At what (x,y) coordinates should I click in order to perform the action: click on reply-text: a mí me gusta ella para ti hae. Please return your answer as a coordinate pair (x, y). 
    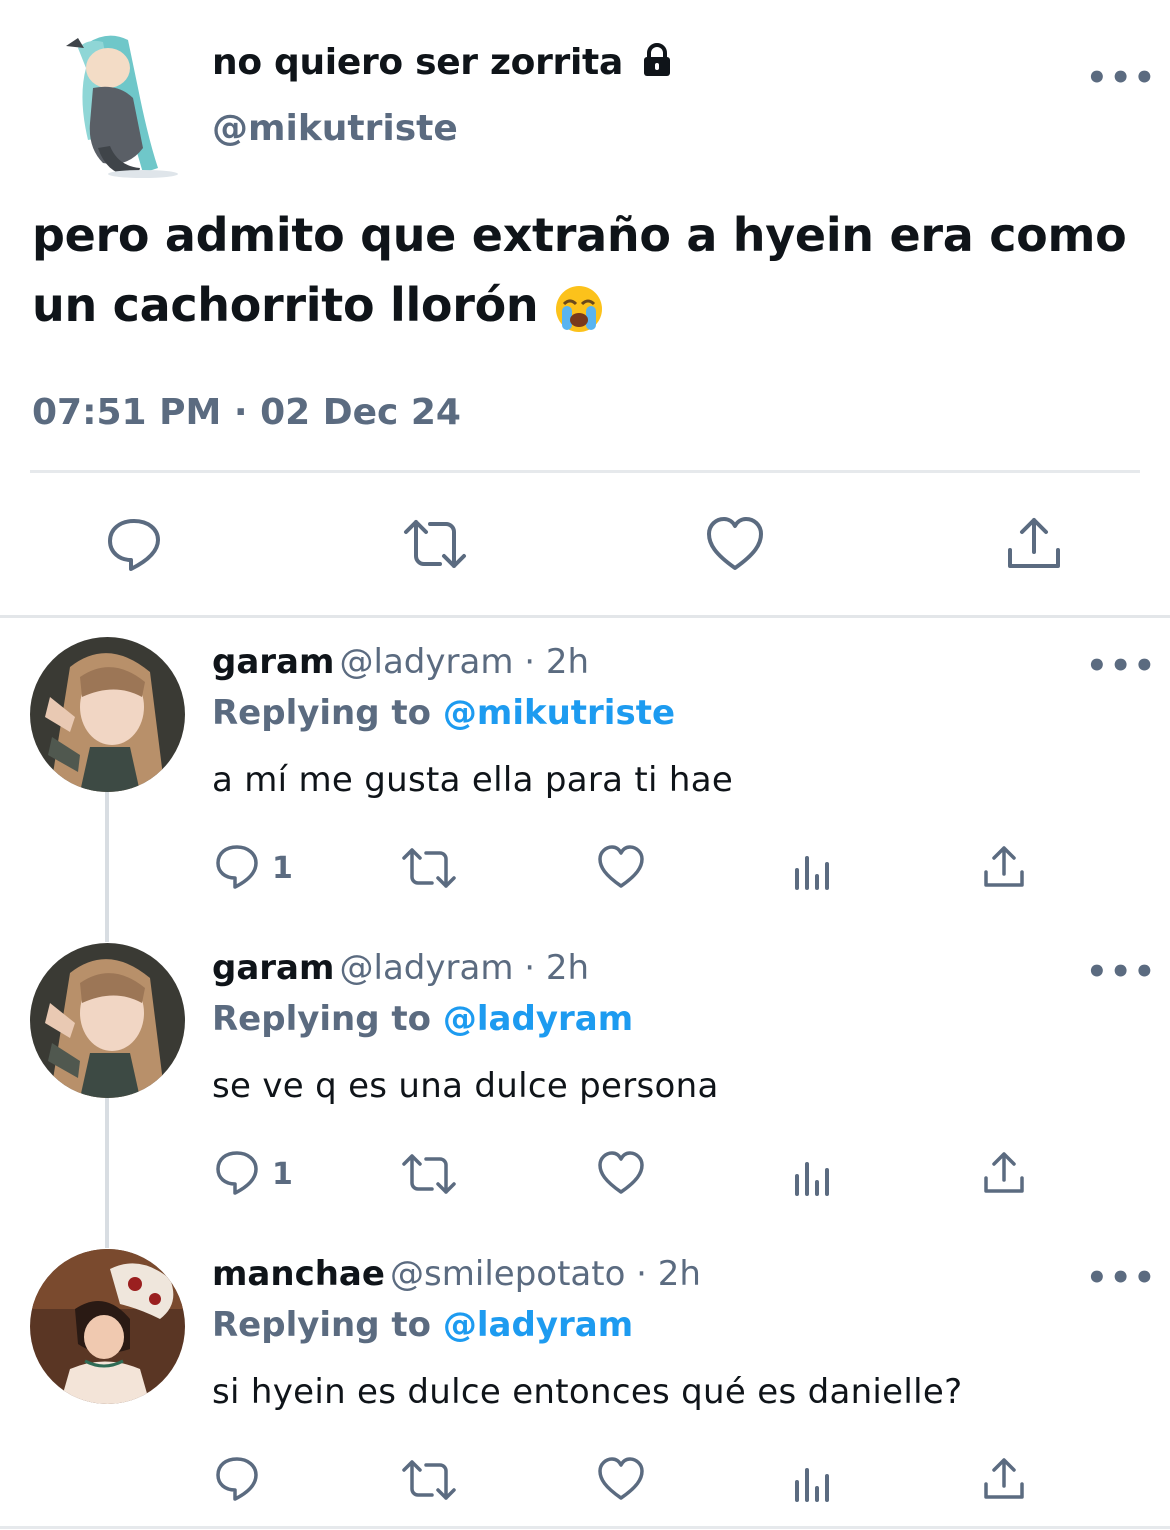
    Looking at the image, I should click on (473, 780).